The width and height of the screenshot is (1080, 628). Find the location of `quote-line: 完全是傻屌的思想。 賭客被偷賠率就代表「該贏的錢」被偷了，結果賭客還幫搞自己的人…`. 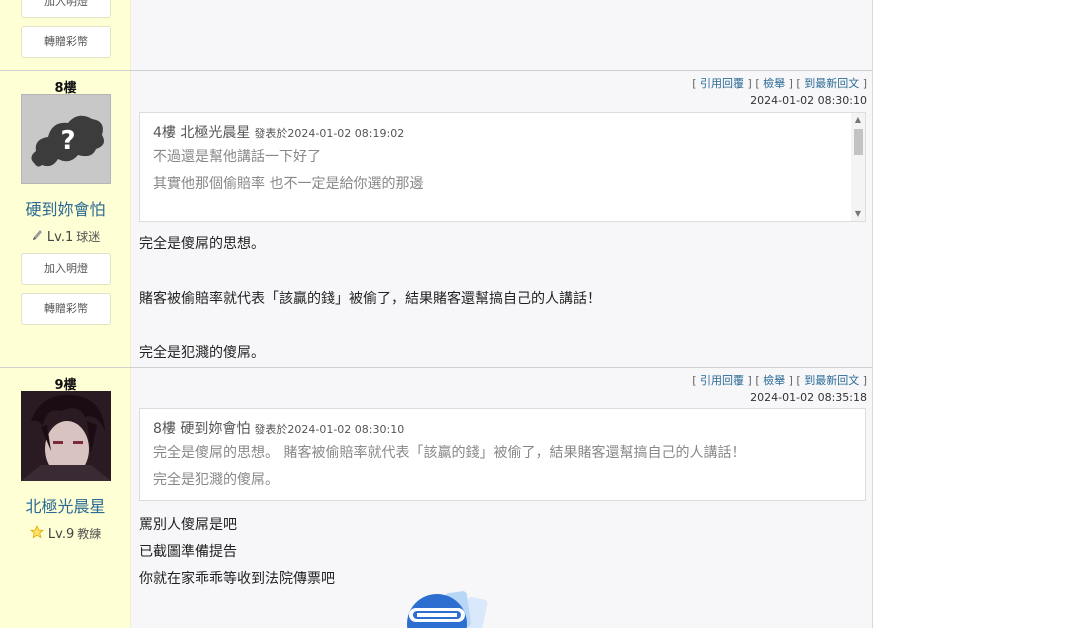

quote-line: 完全是傻屌的思想。 賭客被偷賠率就代表「該贏的錢」被偷了，結果賭客還幫搞自己的人… is located at coordinates (449, 453).